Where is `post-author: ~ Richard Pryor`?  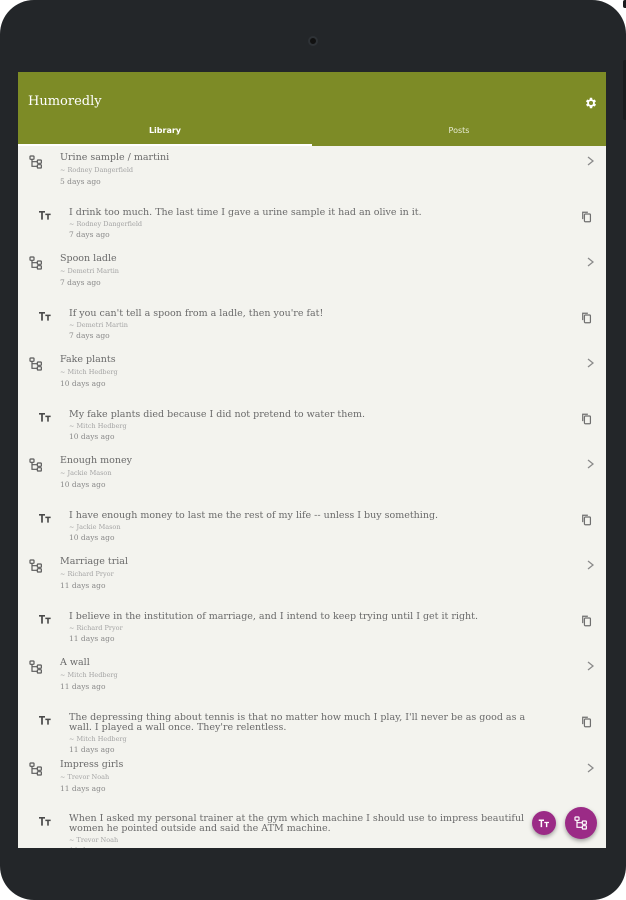 post-author: ~ Richard Pryor is located at coordinates (96, 628).